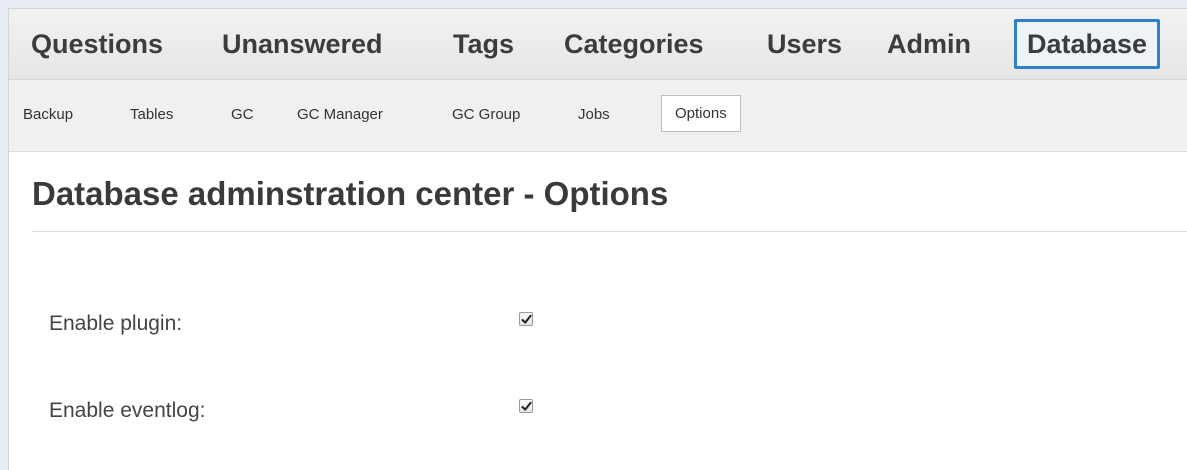  Describe the element at coordinates (127, 410) in the screenshot. I see `enable-eventlog-label: Enable eventlog:` at that location.